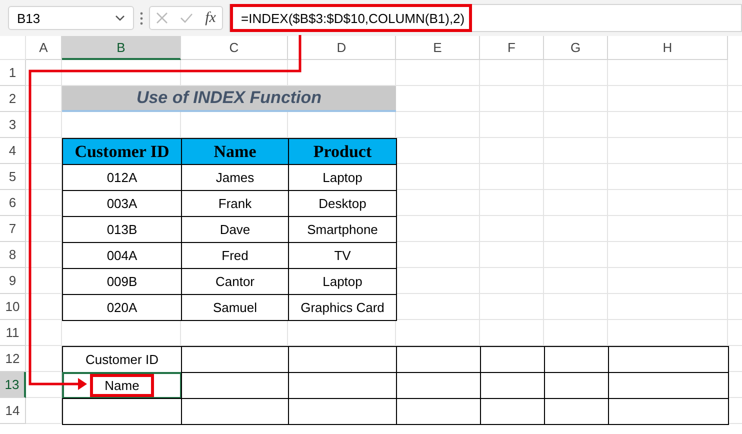  What do you see at coordinates (141, 18) in the screenshot?
I see `more-icon` at bounding box center [141, 18].